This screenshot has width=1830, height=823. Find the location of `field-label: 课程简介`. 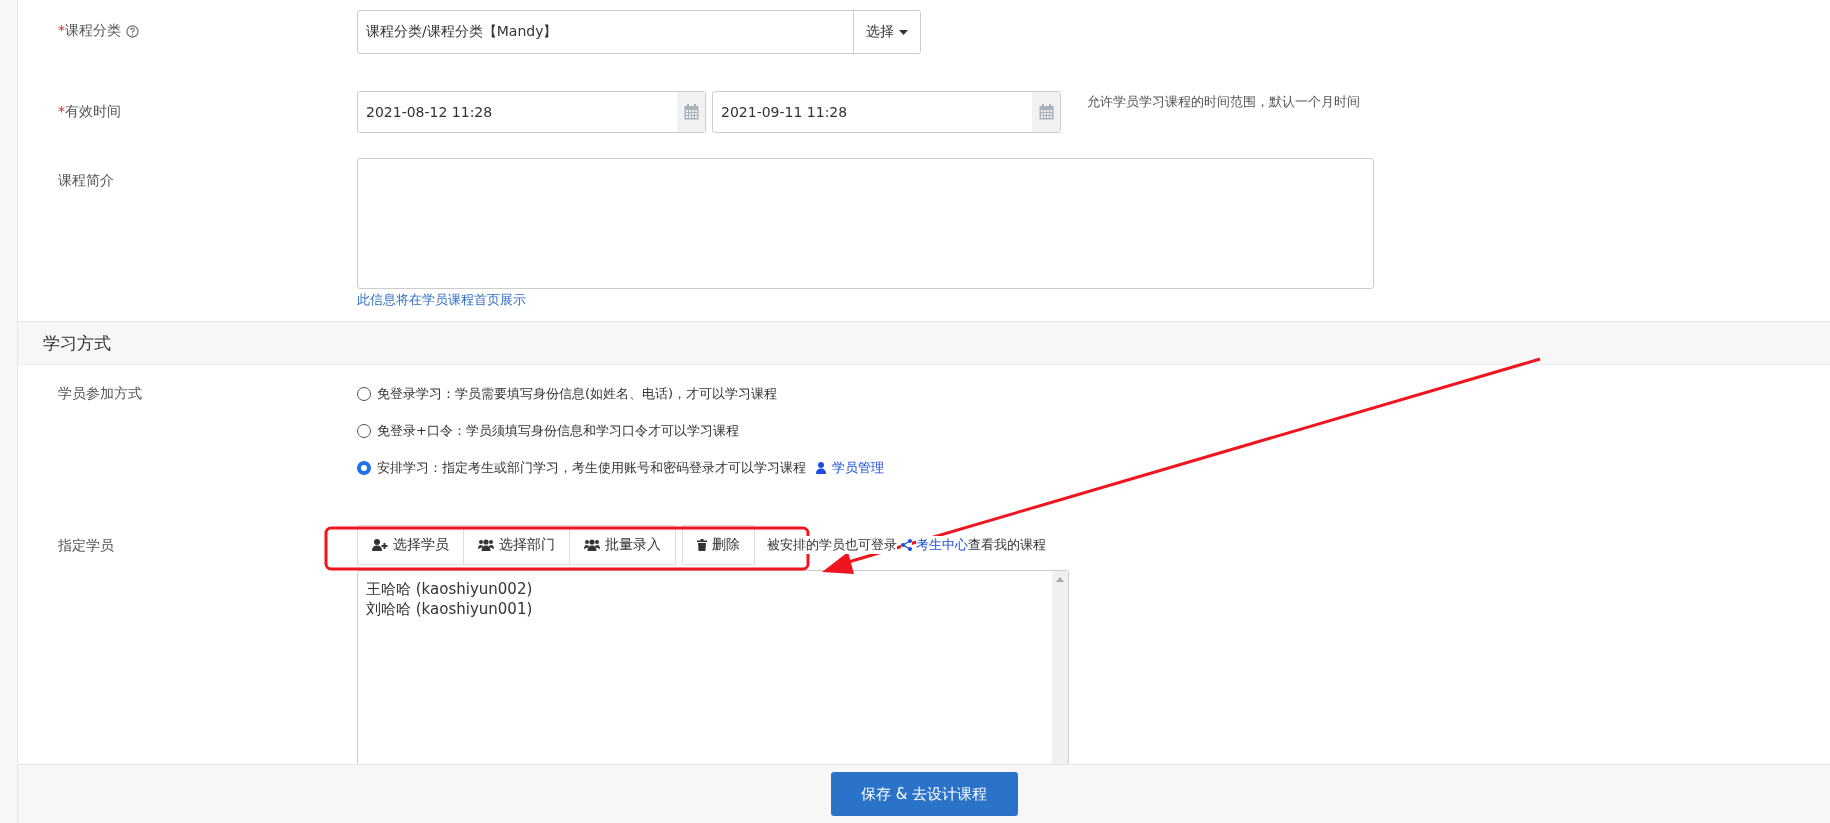

field-label: 课程简介 is located at coordinates (86, 181).